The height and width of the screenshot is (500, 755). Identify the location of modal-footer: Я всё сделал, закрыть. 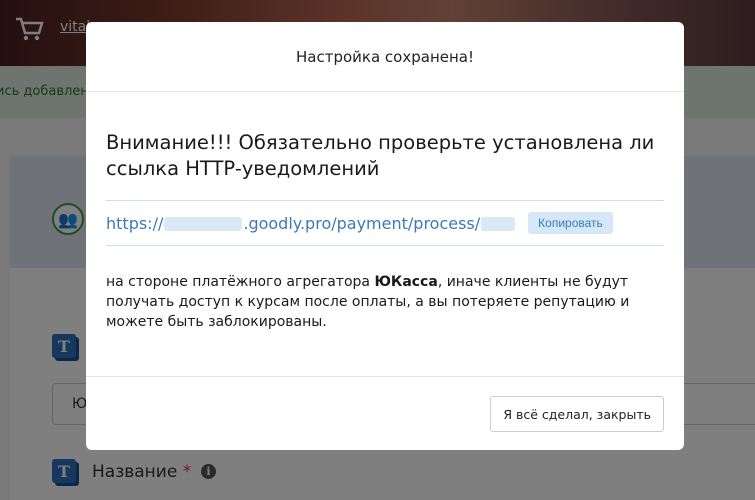
(385, 413).